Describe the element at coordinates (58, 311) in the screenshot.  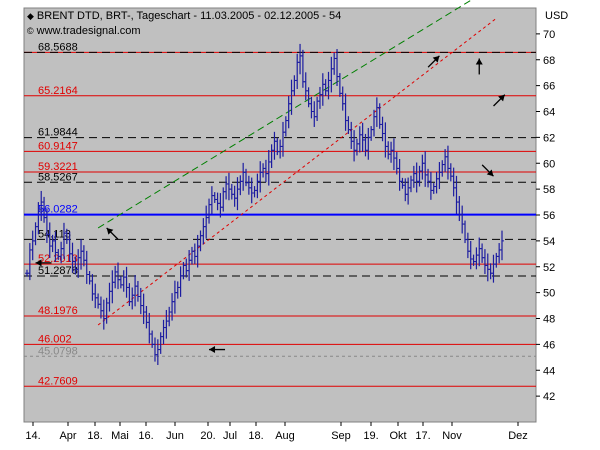
I see `reference-label-48.1976: 48.1976` at that location.